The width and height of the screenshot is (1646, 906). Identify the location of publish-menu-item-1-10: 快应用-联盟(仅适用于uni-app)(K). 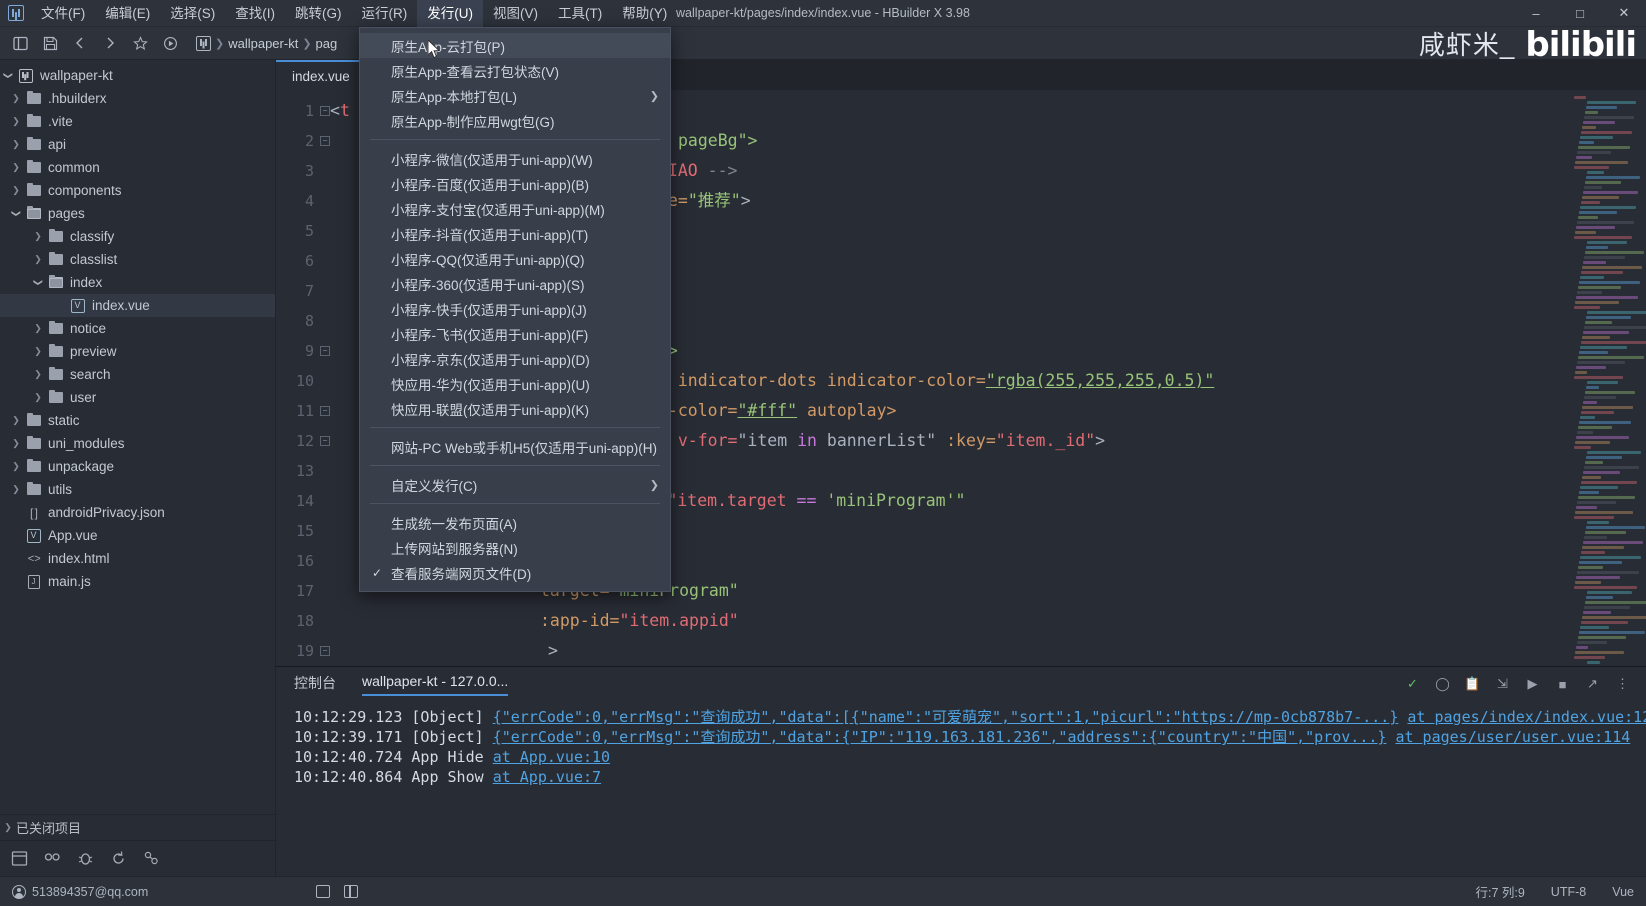
(515, 408).